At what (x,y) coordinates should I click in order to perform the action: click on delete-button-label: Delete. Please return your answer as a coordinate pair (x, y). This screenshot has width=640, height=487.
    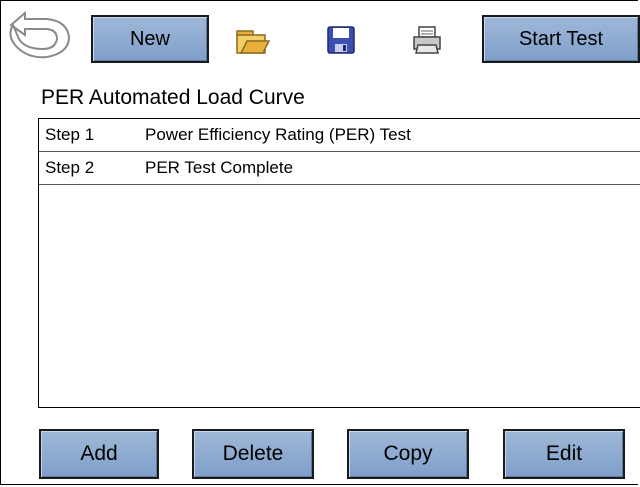
    Looking at the image, I should click on (253, 453).